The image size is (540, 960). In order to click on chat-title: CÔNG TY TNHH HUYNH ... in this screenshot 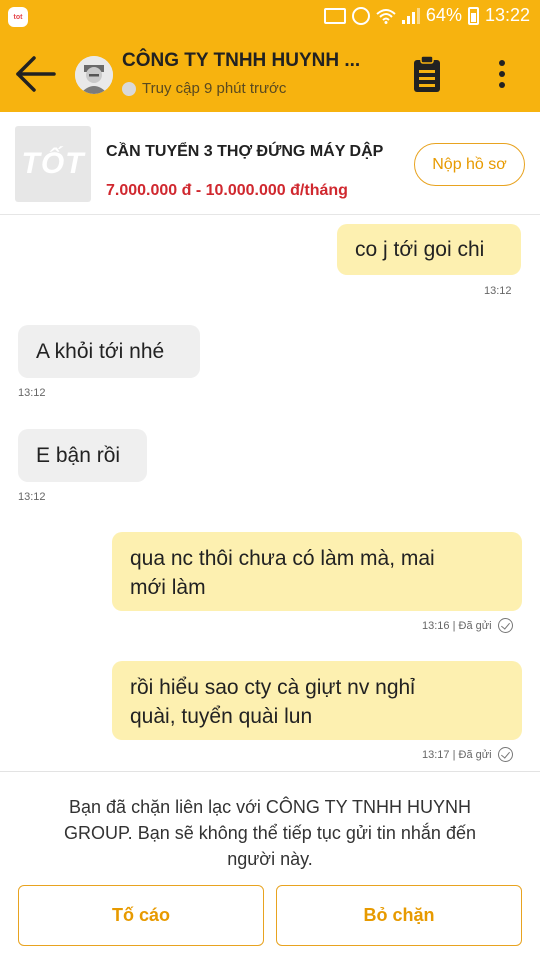, I will do `click(241, 61)`.